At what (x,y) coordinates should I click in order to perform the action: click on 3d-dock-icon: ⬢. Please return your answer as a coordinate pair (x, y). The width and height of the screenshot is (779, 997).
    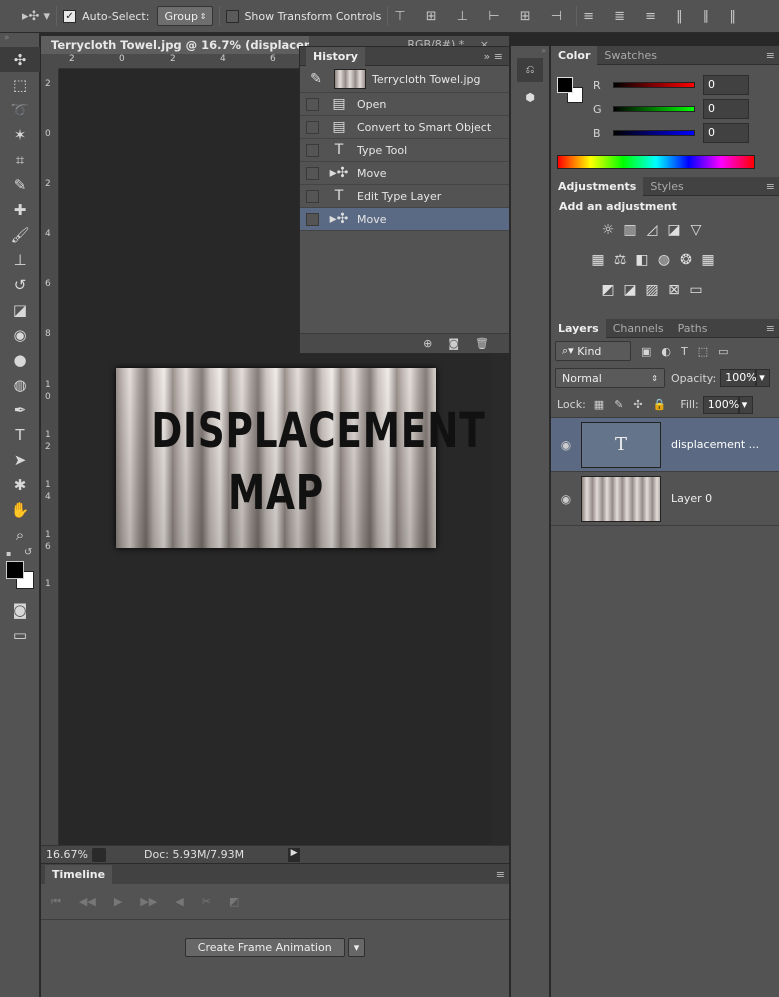
    Looking at the image, I should click on (530, 98).